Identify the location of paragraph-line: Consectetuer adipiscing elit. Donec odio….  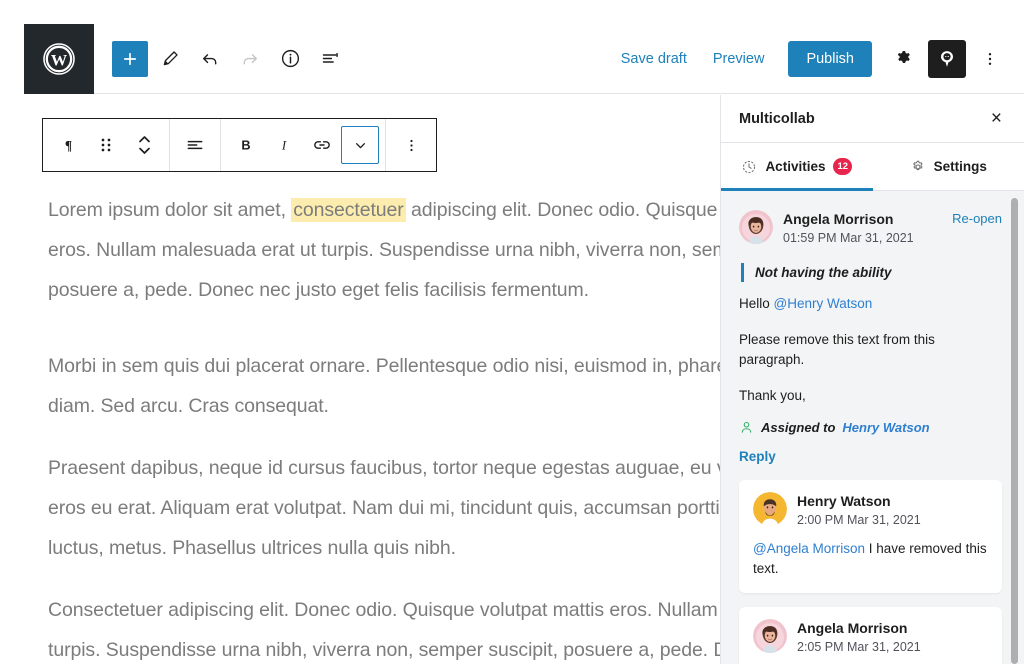
(384, 610).